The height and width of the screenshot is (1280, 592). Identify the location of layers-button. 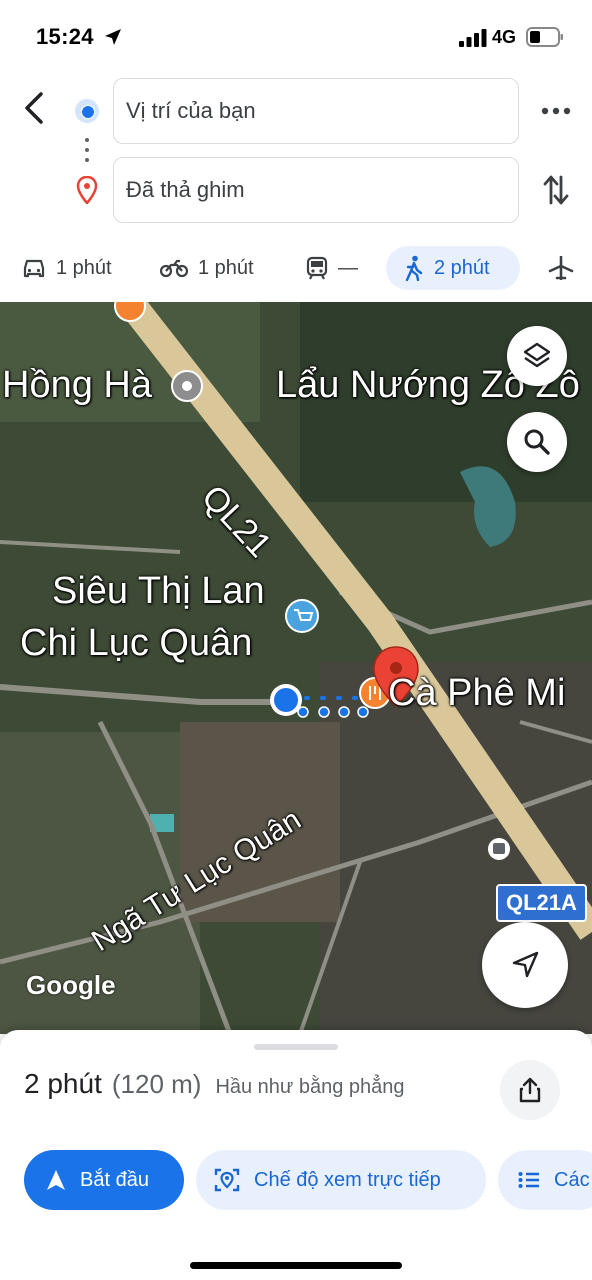
(537, 356).